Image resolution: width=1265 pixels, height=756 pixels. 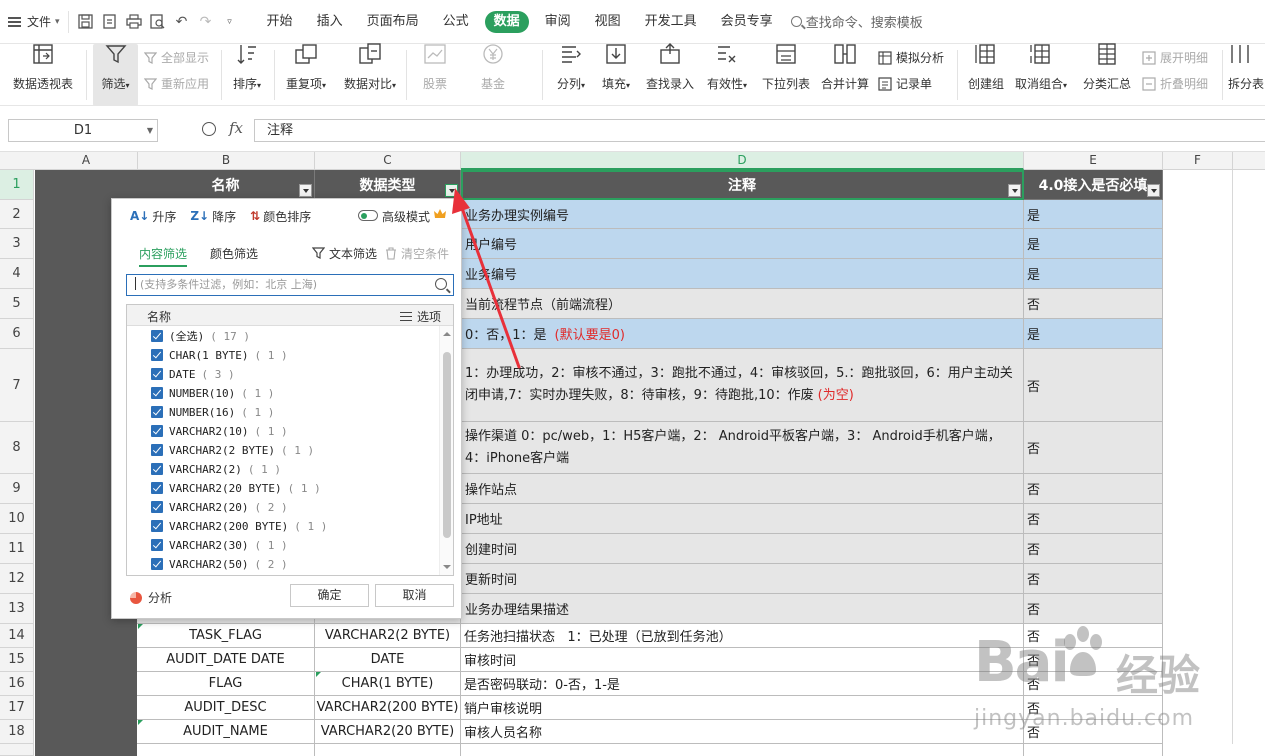 I want to click on filter-item: VARCHAR2(10) ( 1 ), so click(x=219, y=431).